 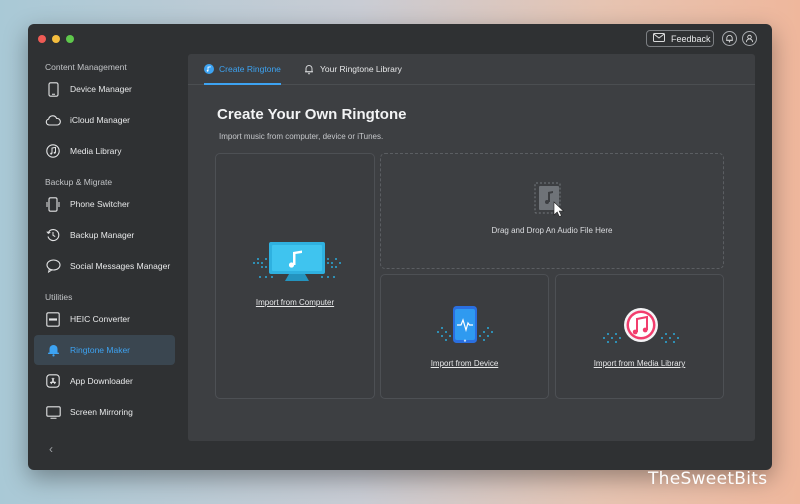 I want to click on feedback-button: Feedback, so click(x=680, y=38).